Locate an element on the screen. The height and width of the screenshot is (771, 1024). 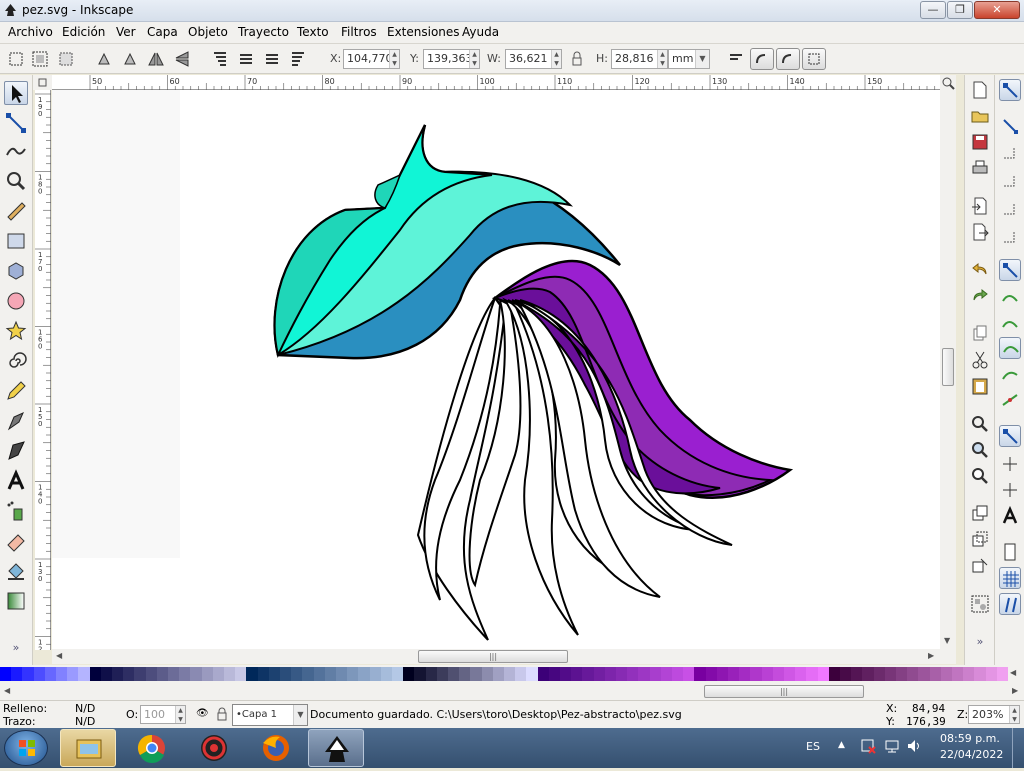
close-button: ✕ is located at coordinates (997, 10).